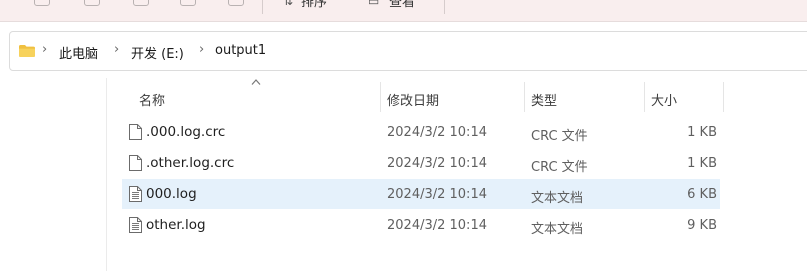 Image resolution: width=807 pixels, height=271 pixels. I want to click on column-header-type: 类型, so click(544, 99).